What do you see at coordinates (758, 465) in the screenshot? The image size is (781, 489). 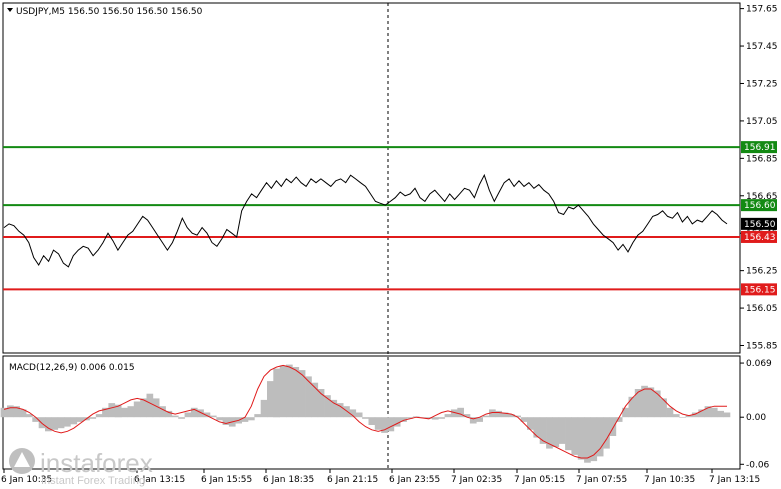 I see `macd-tick-label: -0.06` at bounding box center [758, 465].